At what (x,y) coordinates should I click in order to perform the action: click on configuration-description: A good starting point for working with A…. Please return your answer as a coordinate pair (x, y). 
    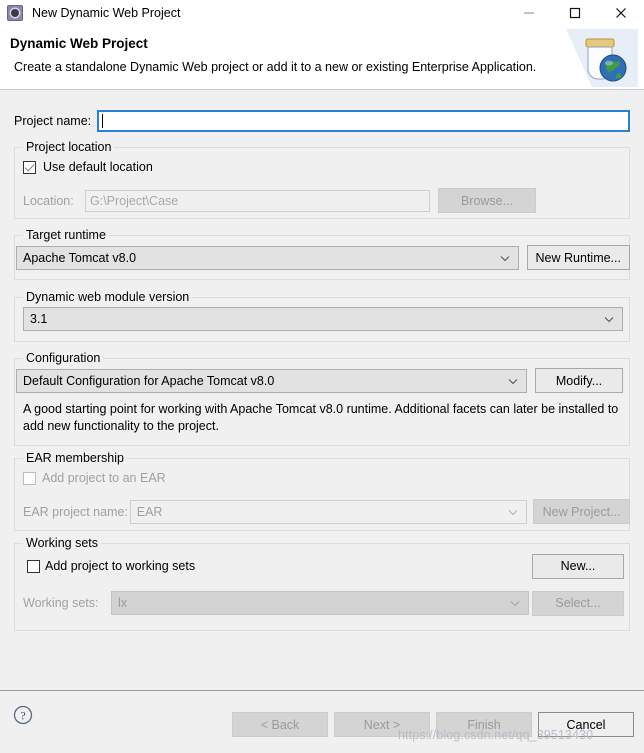
    Looking at the image, I should click on (321, 417).